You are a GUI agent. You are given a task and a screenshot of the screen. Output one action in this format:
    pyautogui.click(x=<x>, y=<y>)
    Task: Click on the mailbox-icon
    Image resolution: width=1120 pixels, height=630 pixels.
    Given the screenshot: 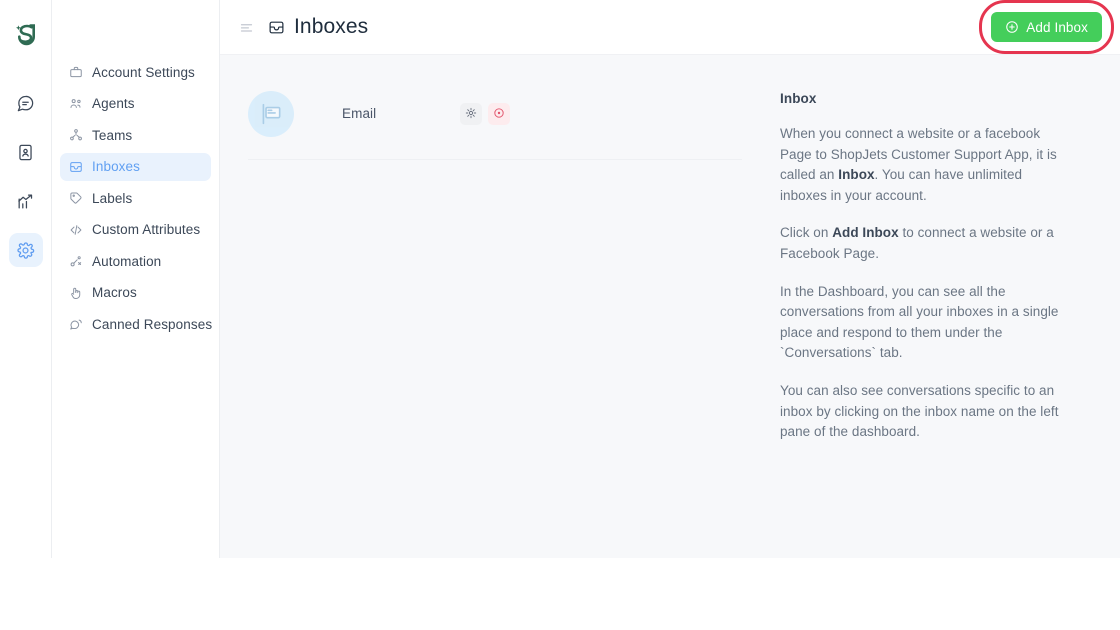 What is the action you would take?
    pyautogui.click(x=271, y=114)
    